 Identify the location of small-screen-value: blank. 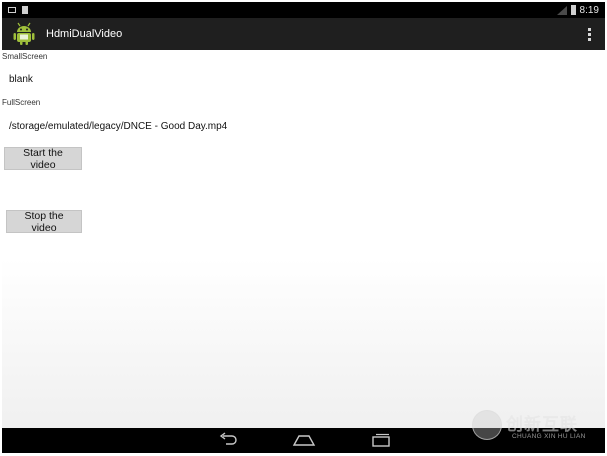
(21, 79).